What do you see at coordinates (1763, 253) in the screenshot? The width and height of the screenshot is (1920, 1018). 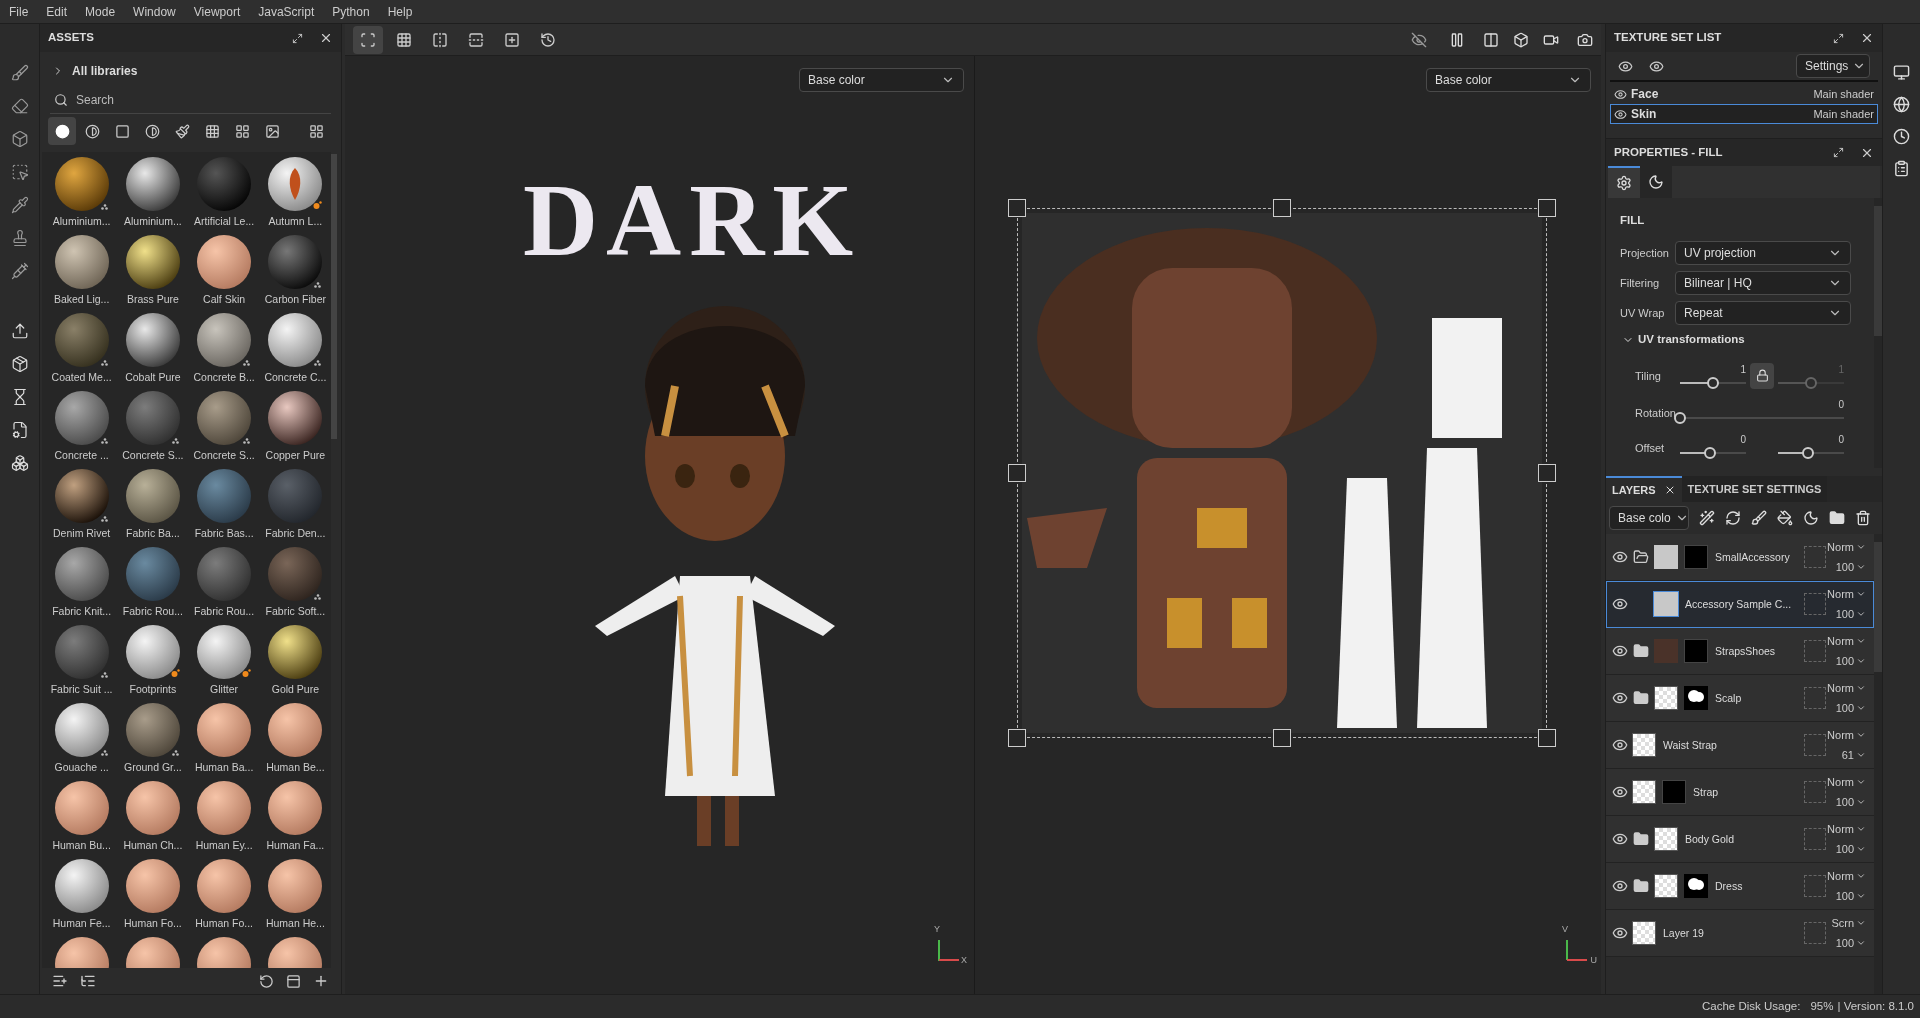 I see `field-dropdown: UV projection` at bounding box center [1763, 253].